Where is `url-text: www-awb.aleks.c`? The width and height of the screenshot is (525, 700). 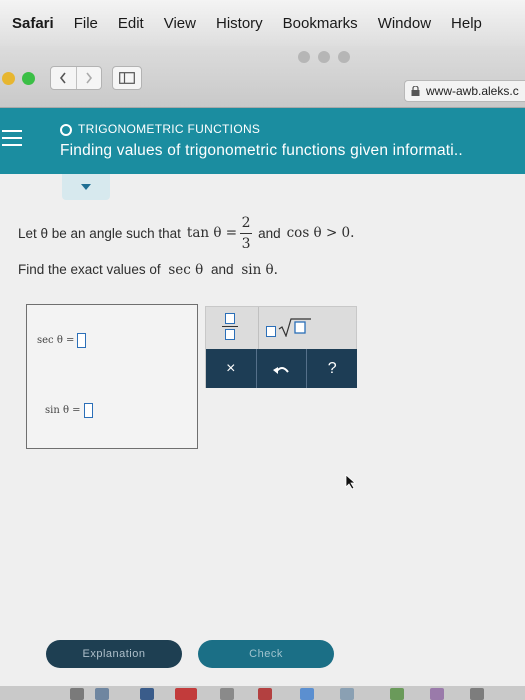
url-text: www-awb.aleks.c is located at coordinates (472, 91).